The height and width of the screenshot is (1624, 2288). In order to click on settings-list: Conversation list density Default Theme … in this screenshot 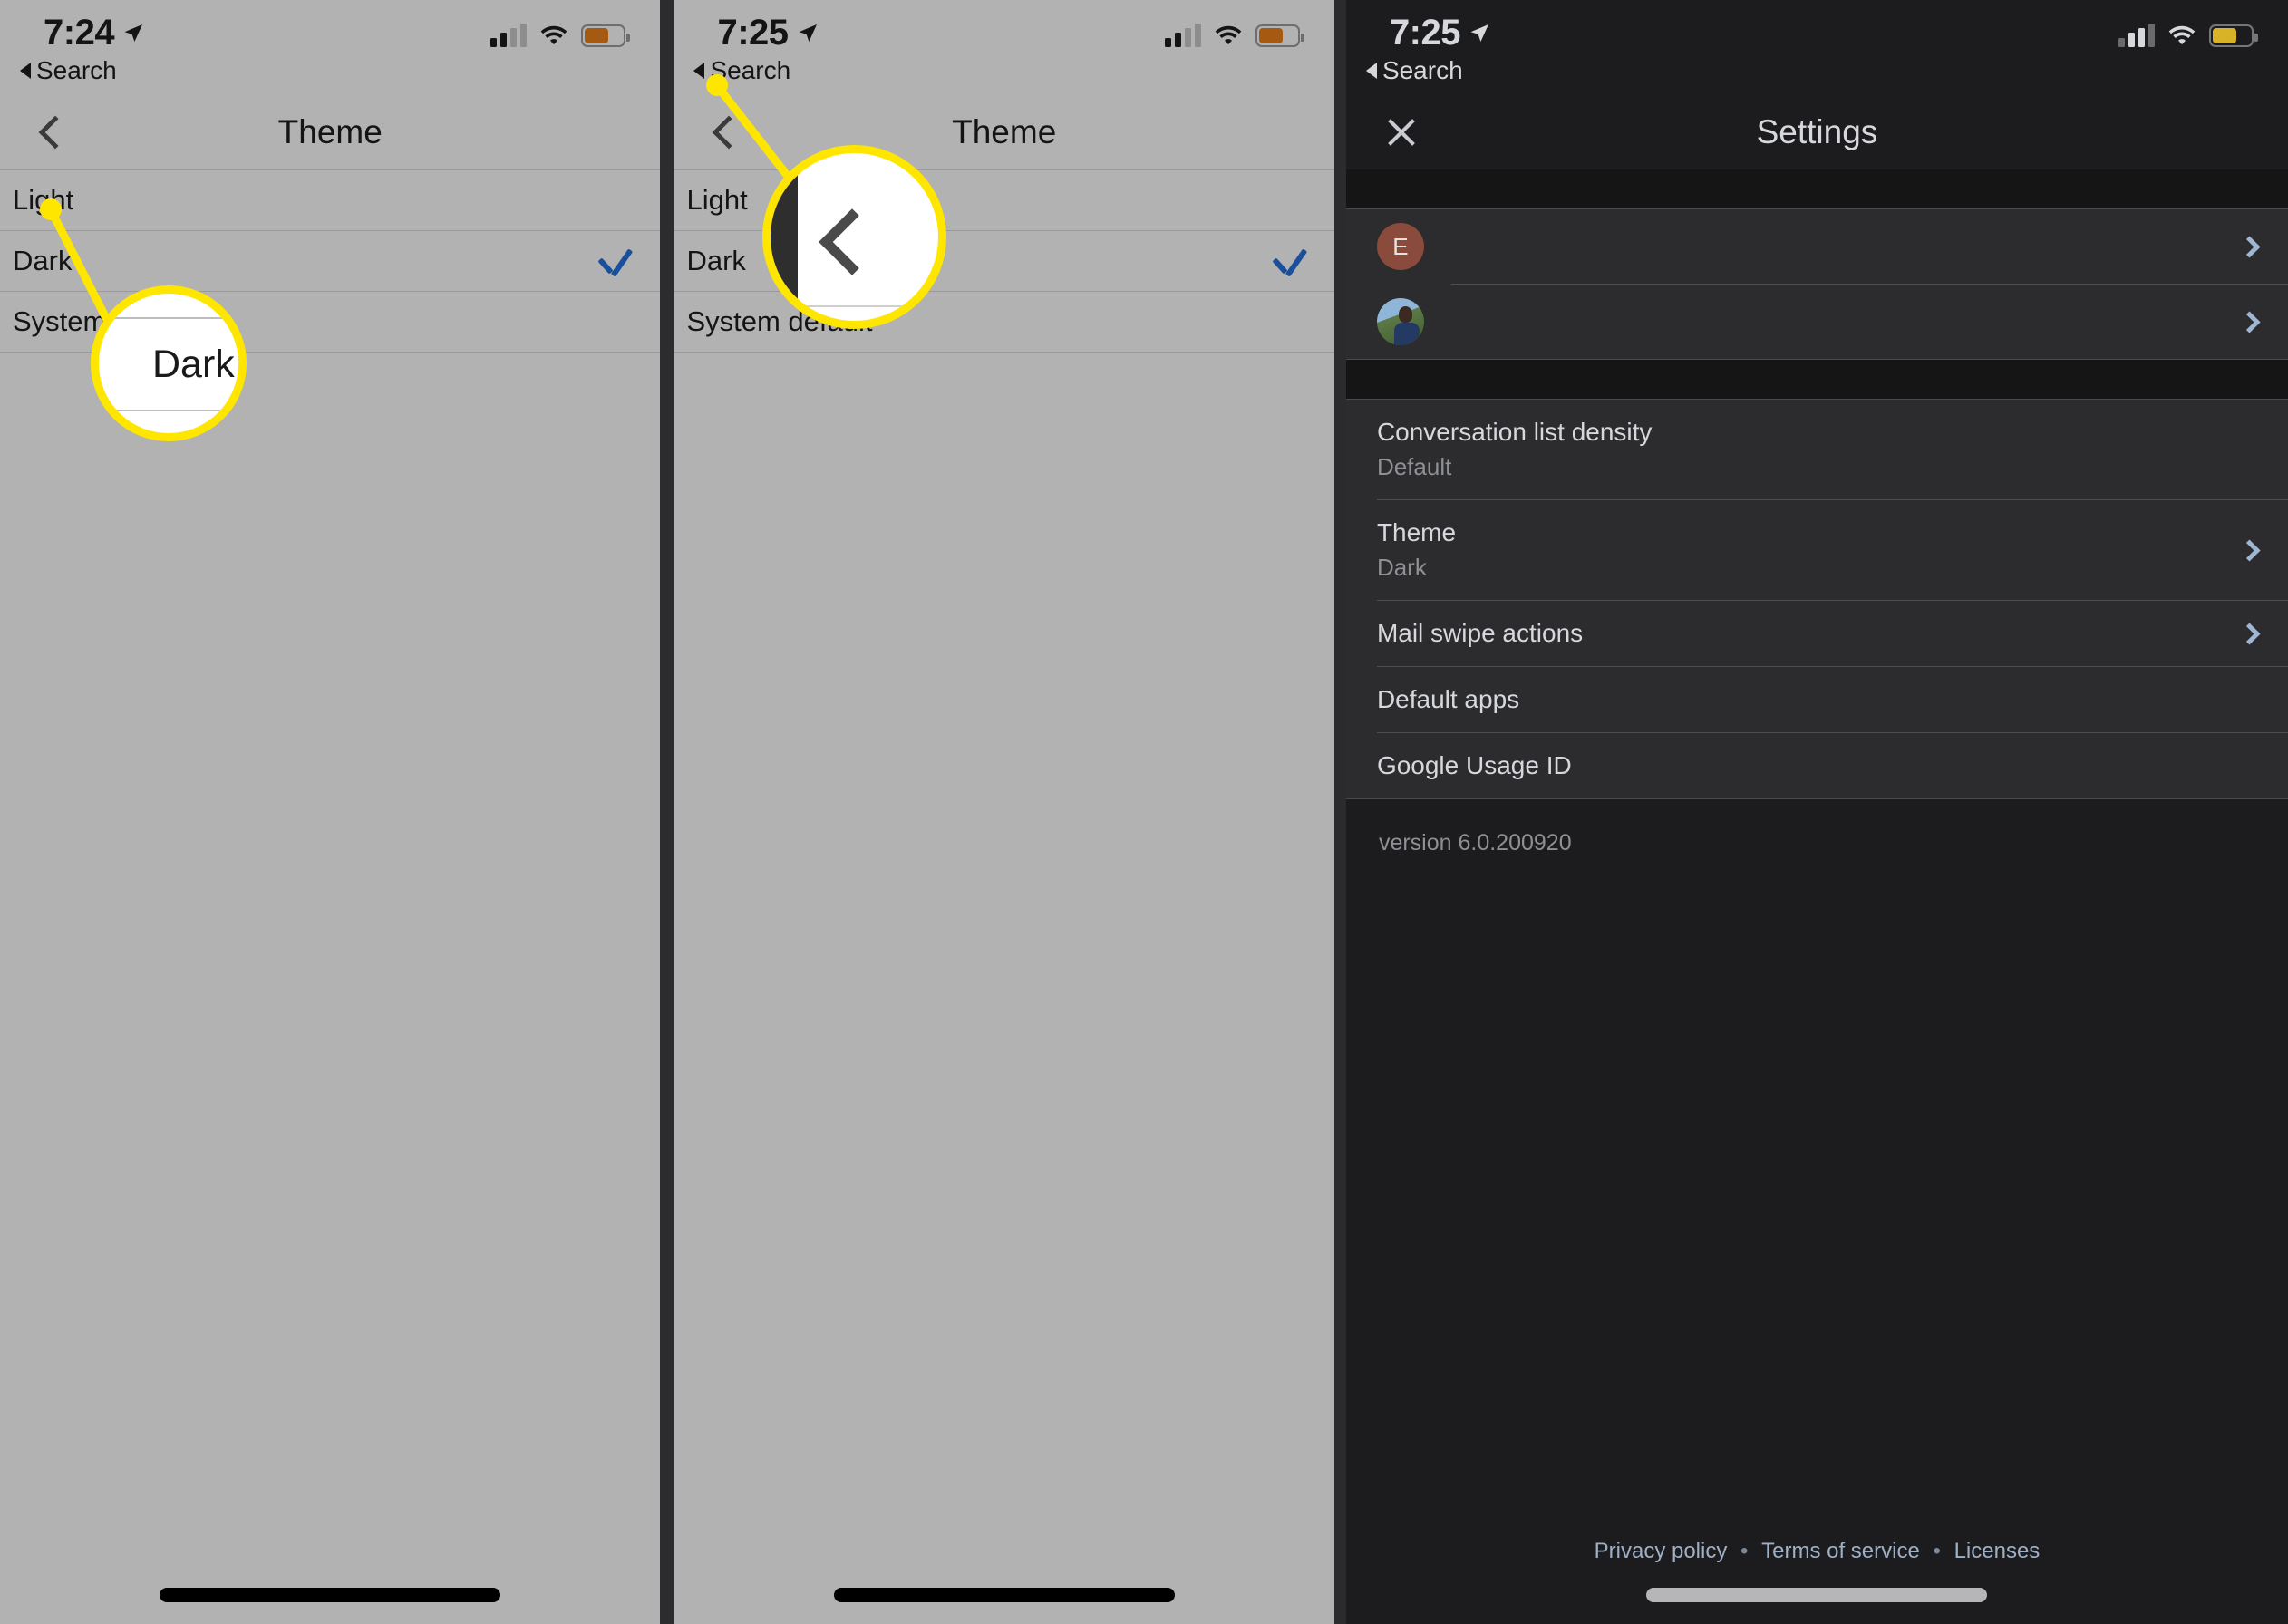, I will do `click(1816, 599)`.